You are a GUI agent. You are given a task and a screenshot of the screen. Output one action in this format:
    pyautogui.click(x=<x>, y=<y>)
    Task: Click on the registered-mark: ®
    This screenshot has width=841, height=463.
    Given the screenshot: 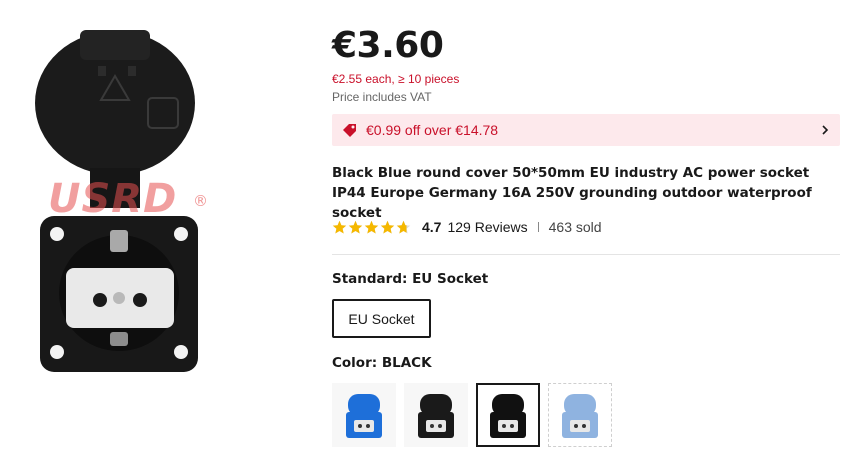 What is the action you would take?
    pyautogui.click(x=200, y=201)
    